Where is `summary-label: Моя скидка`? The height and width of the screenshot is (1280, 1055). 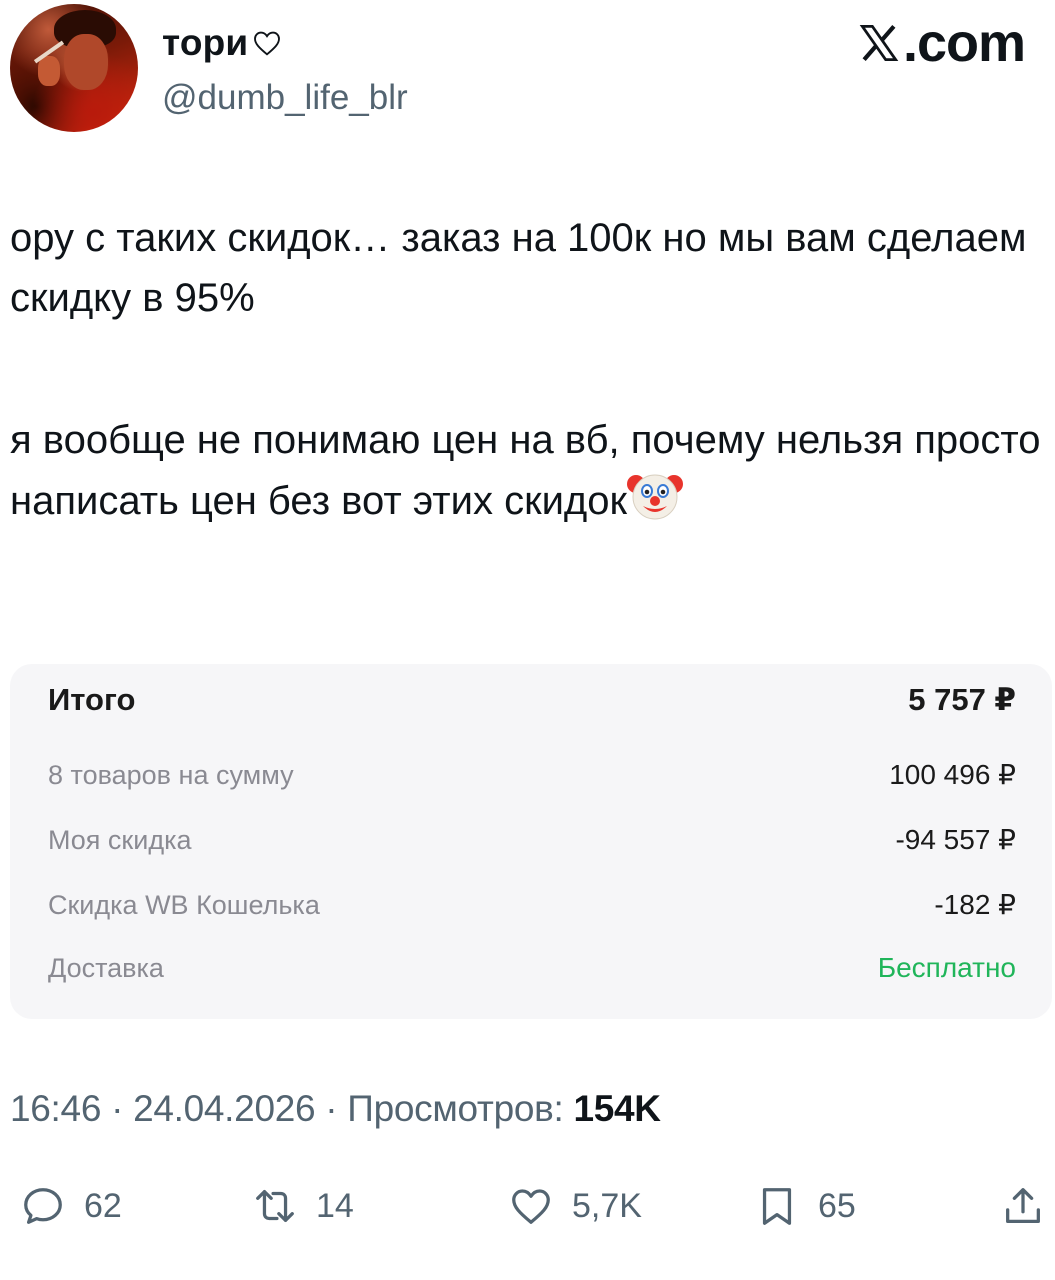
summary-label: Моя скидка is located at coordinates (120, 840).